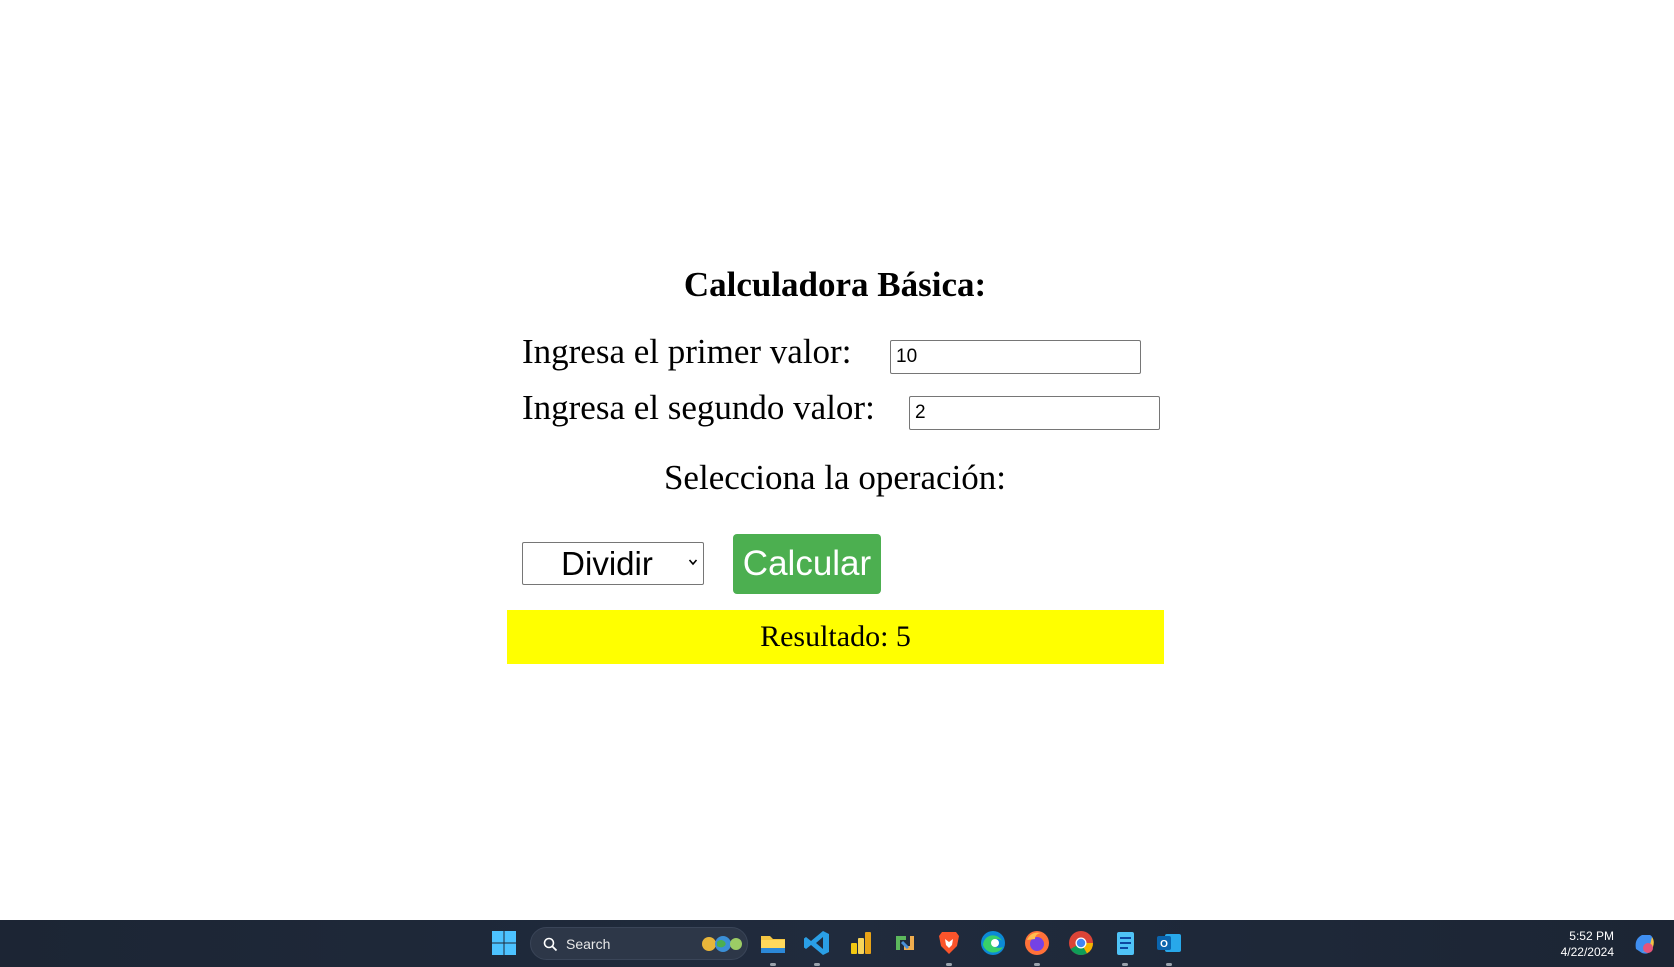 Image resolution: width=1674 pixels, height=967 pixels. Describe the element at coordinates (1015, 357) in the screenshot. I see `first-value-input` at that location.